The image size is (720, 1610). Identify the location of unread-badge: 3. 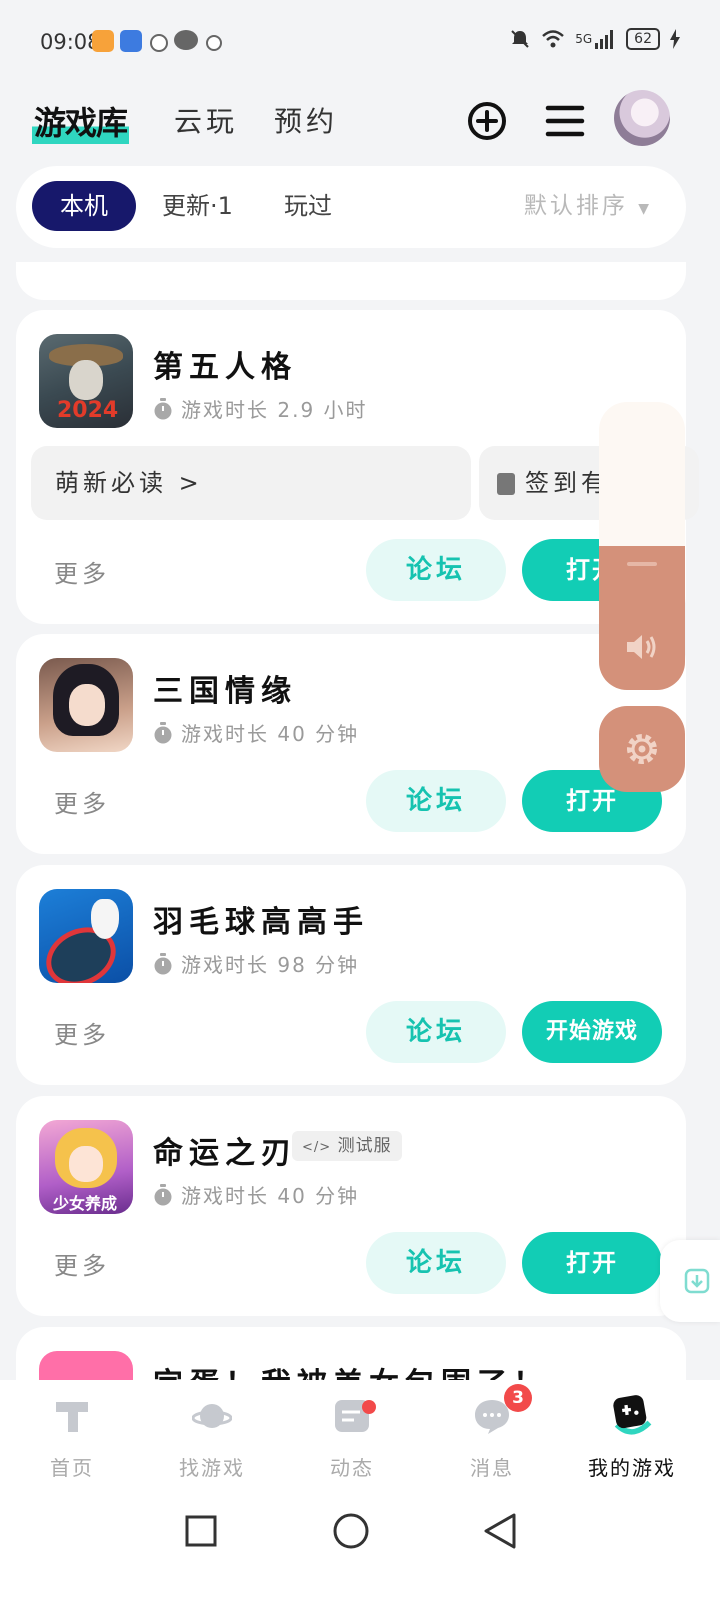
(518, 1398).